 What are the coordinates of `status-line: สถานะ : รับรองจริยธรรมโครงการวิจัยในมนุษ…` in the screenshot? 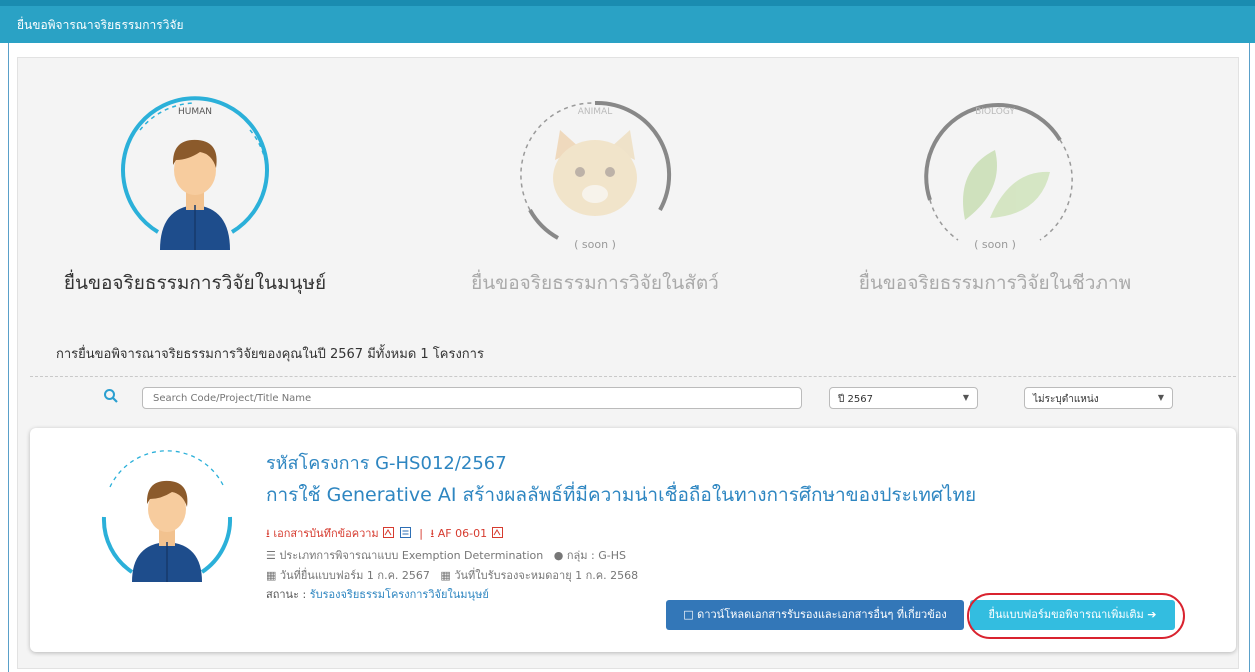 It's located at (377, 594).